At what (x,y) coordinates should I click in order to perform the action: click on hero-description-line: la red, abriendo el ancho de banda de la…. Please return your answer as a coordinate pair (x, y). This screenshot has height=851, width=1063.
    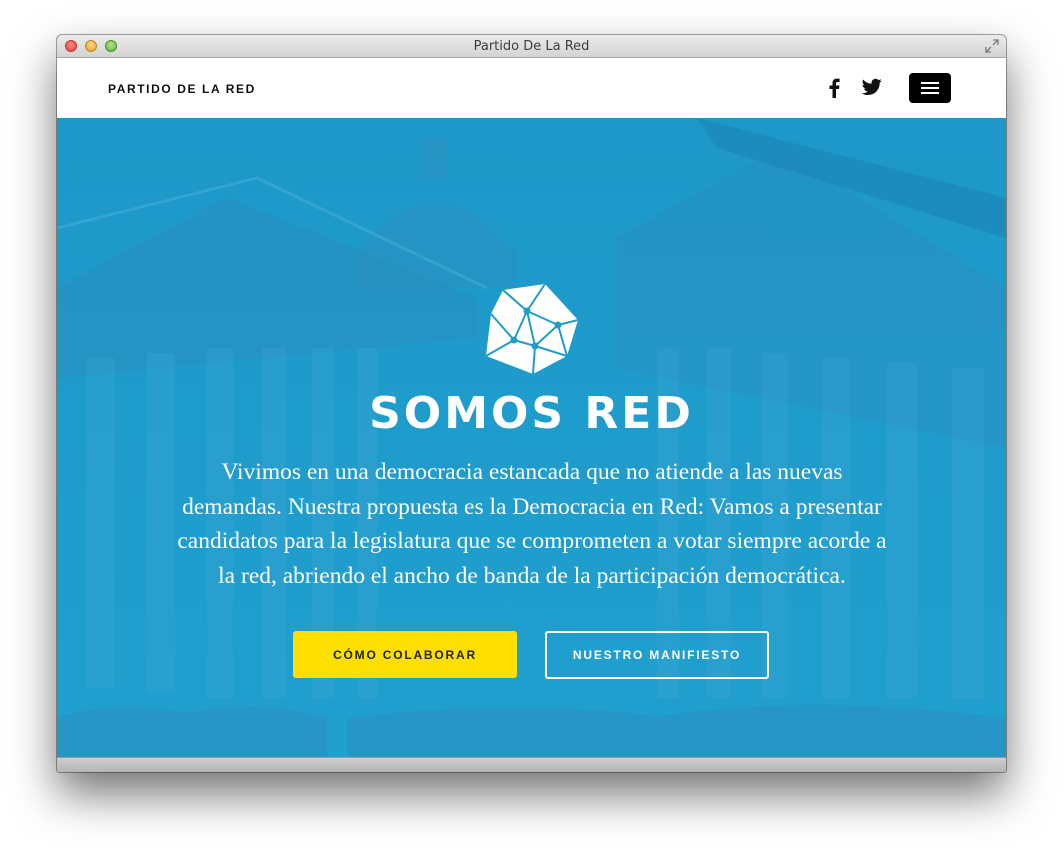
    Looking at the image, I should click on (532, 575).